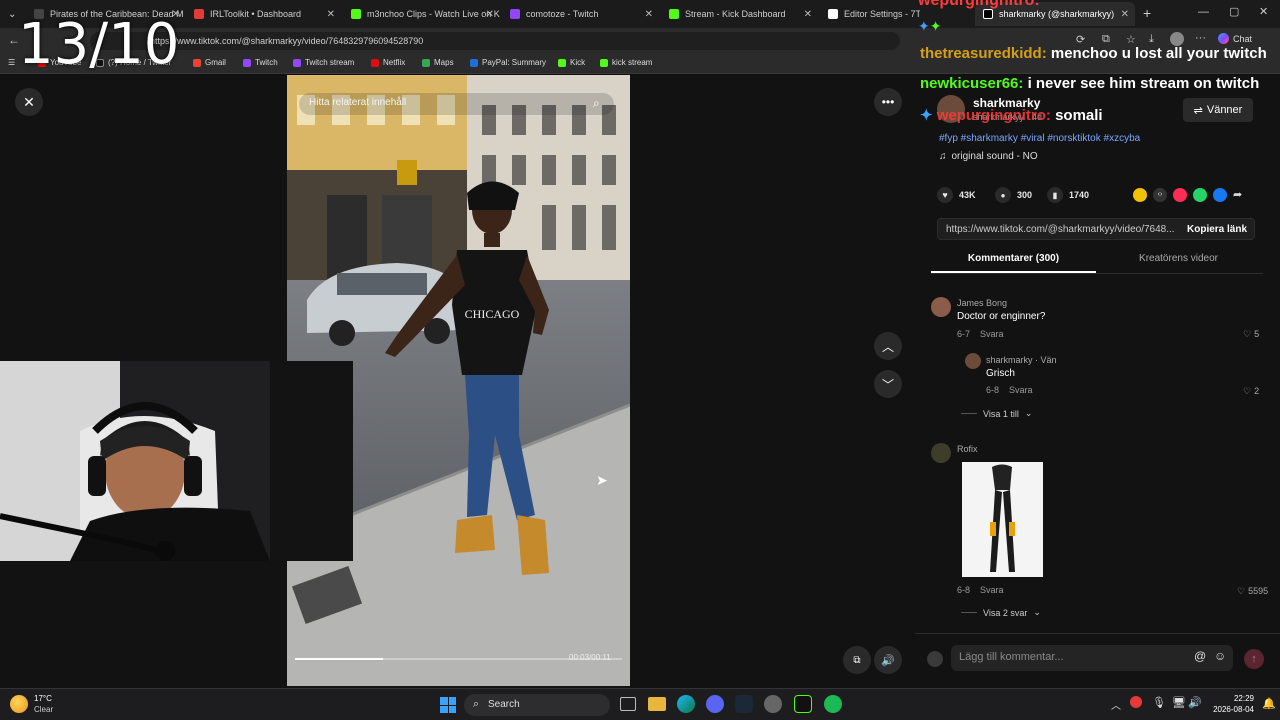 The image size is (1280, 720). What do you see at coordinates (1178, 258) in the screenshot?
I see `tab-creator-videos: Kreatörens videor` at bounding box center [1178, 258].